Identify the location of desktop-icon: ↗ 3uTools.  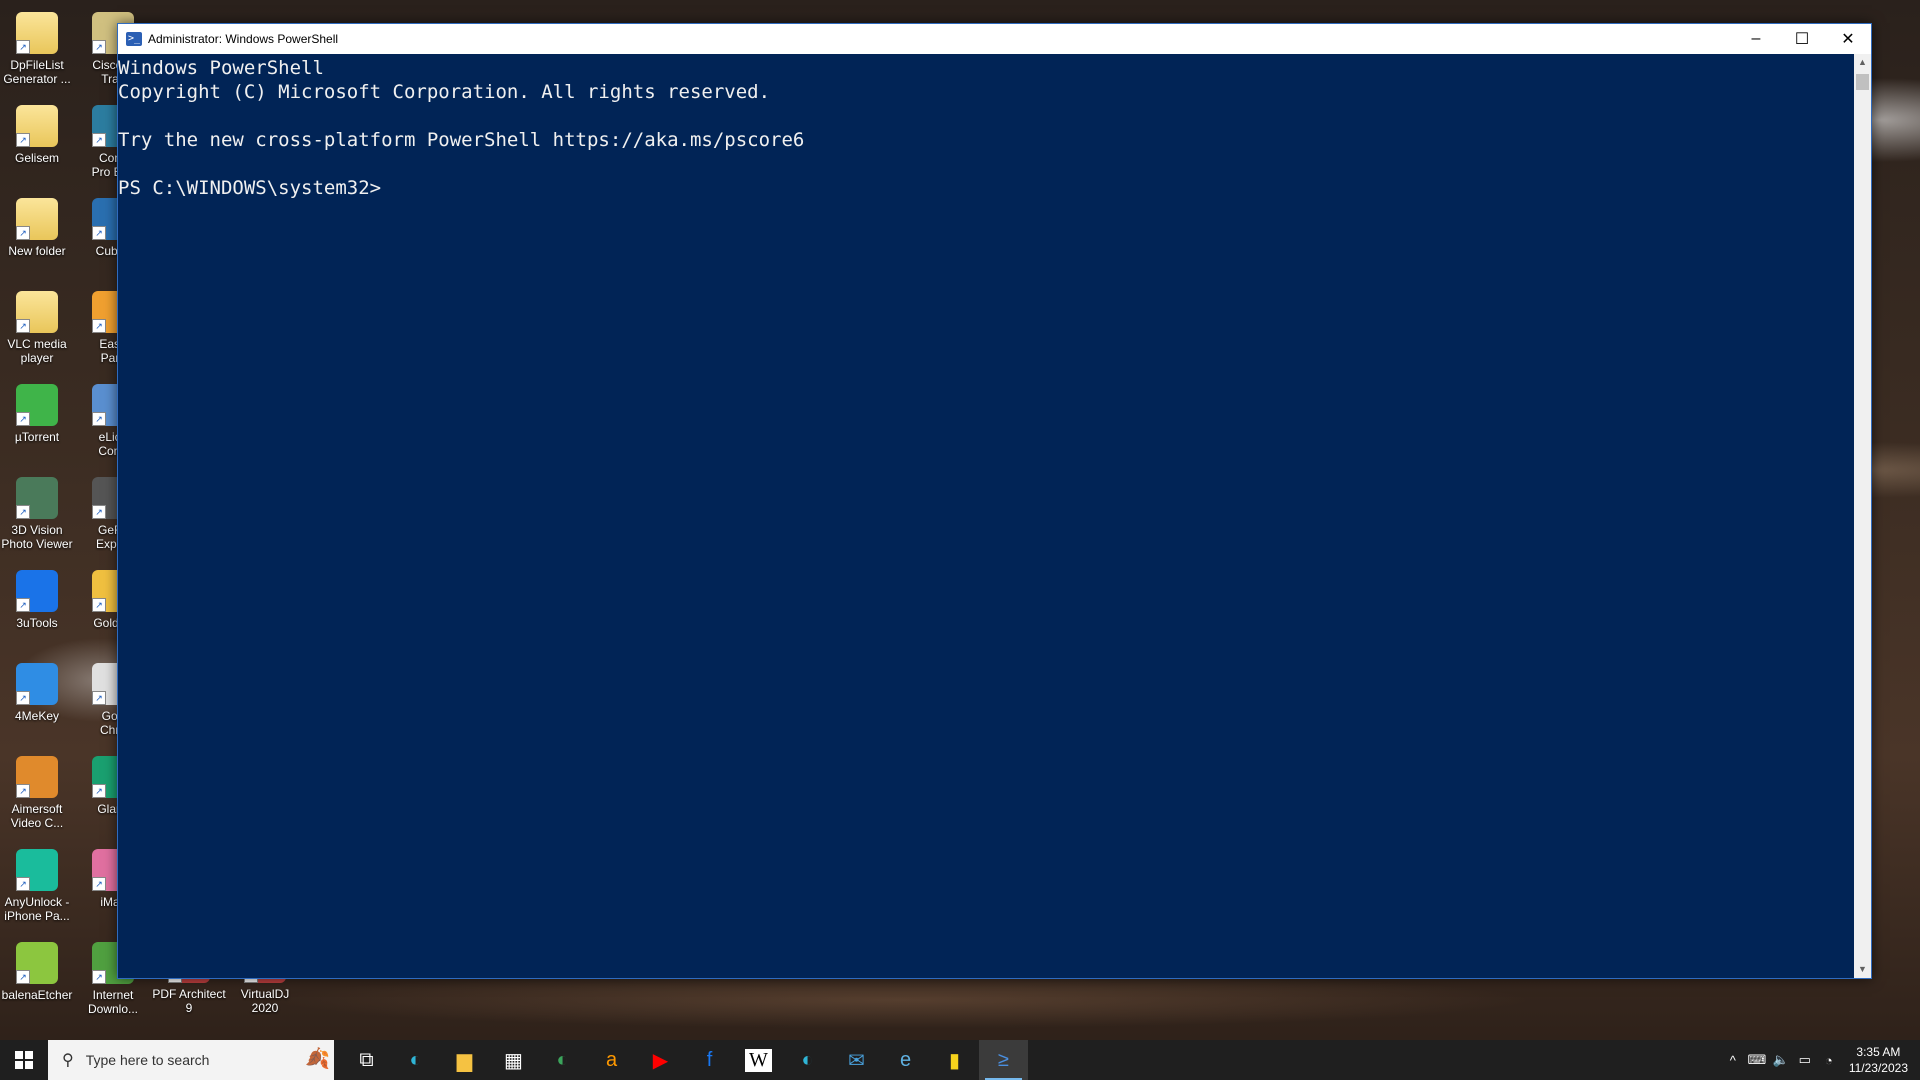
(37, 606).